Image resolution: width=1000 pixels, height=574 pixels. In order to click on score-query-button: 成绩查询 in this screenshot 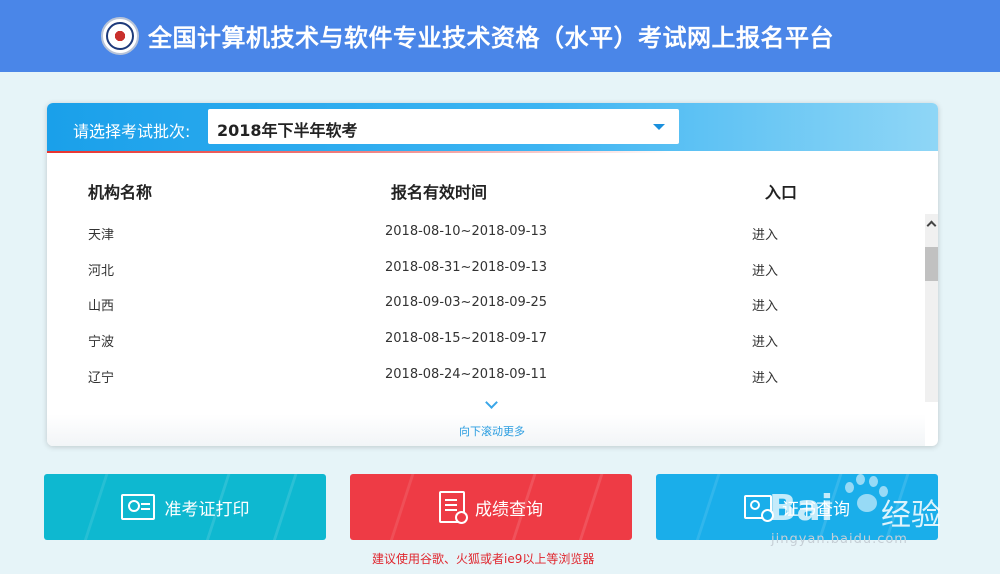, I will do `click(491, 507)`.